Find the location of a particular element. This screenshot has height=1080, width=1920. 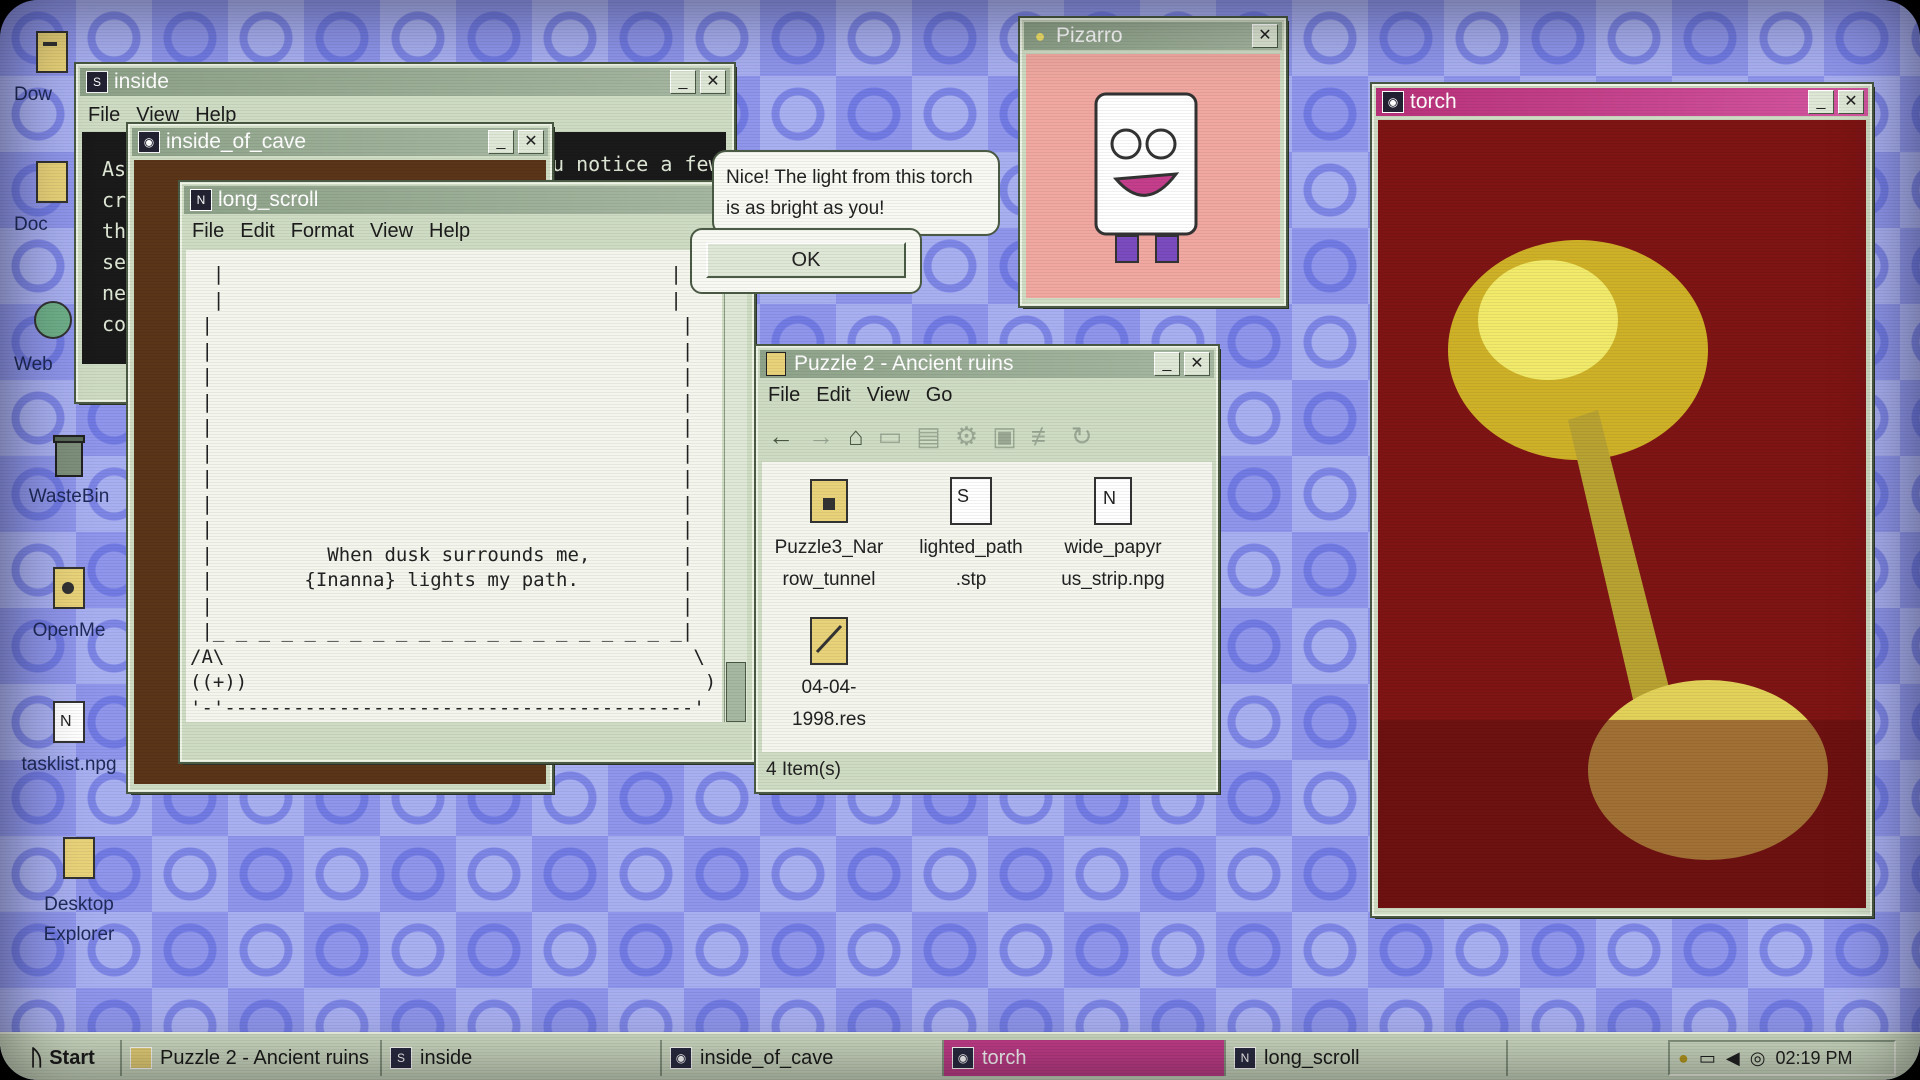

window-title: torch is located at coordinates (1433, 101).